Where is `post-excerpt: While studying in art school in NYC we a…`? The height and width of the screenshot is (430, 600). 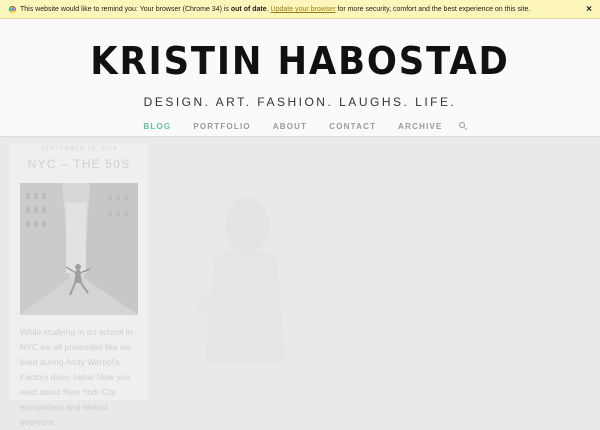
post-excerpt: While studying in art school in NYC we a… is located at coordinates (76, 377).